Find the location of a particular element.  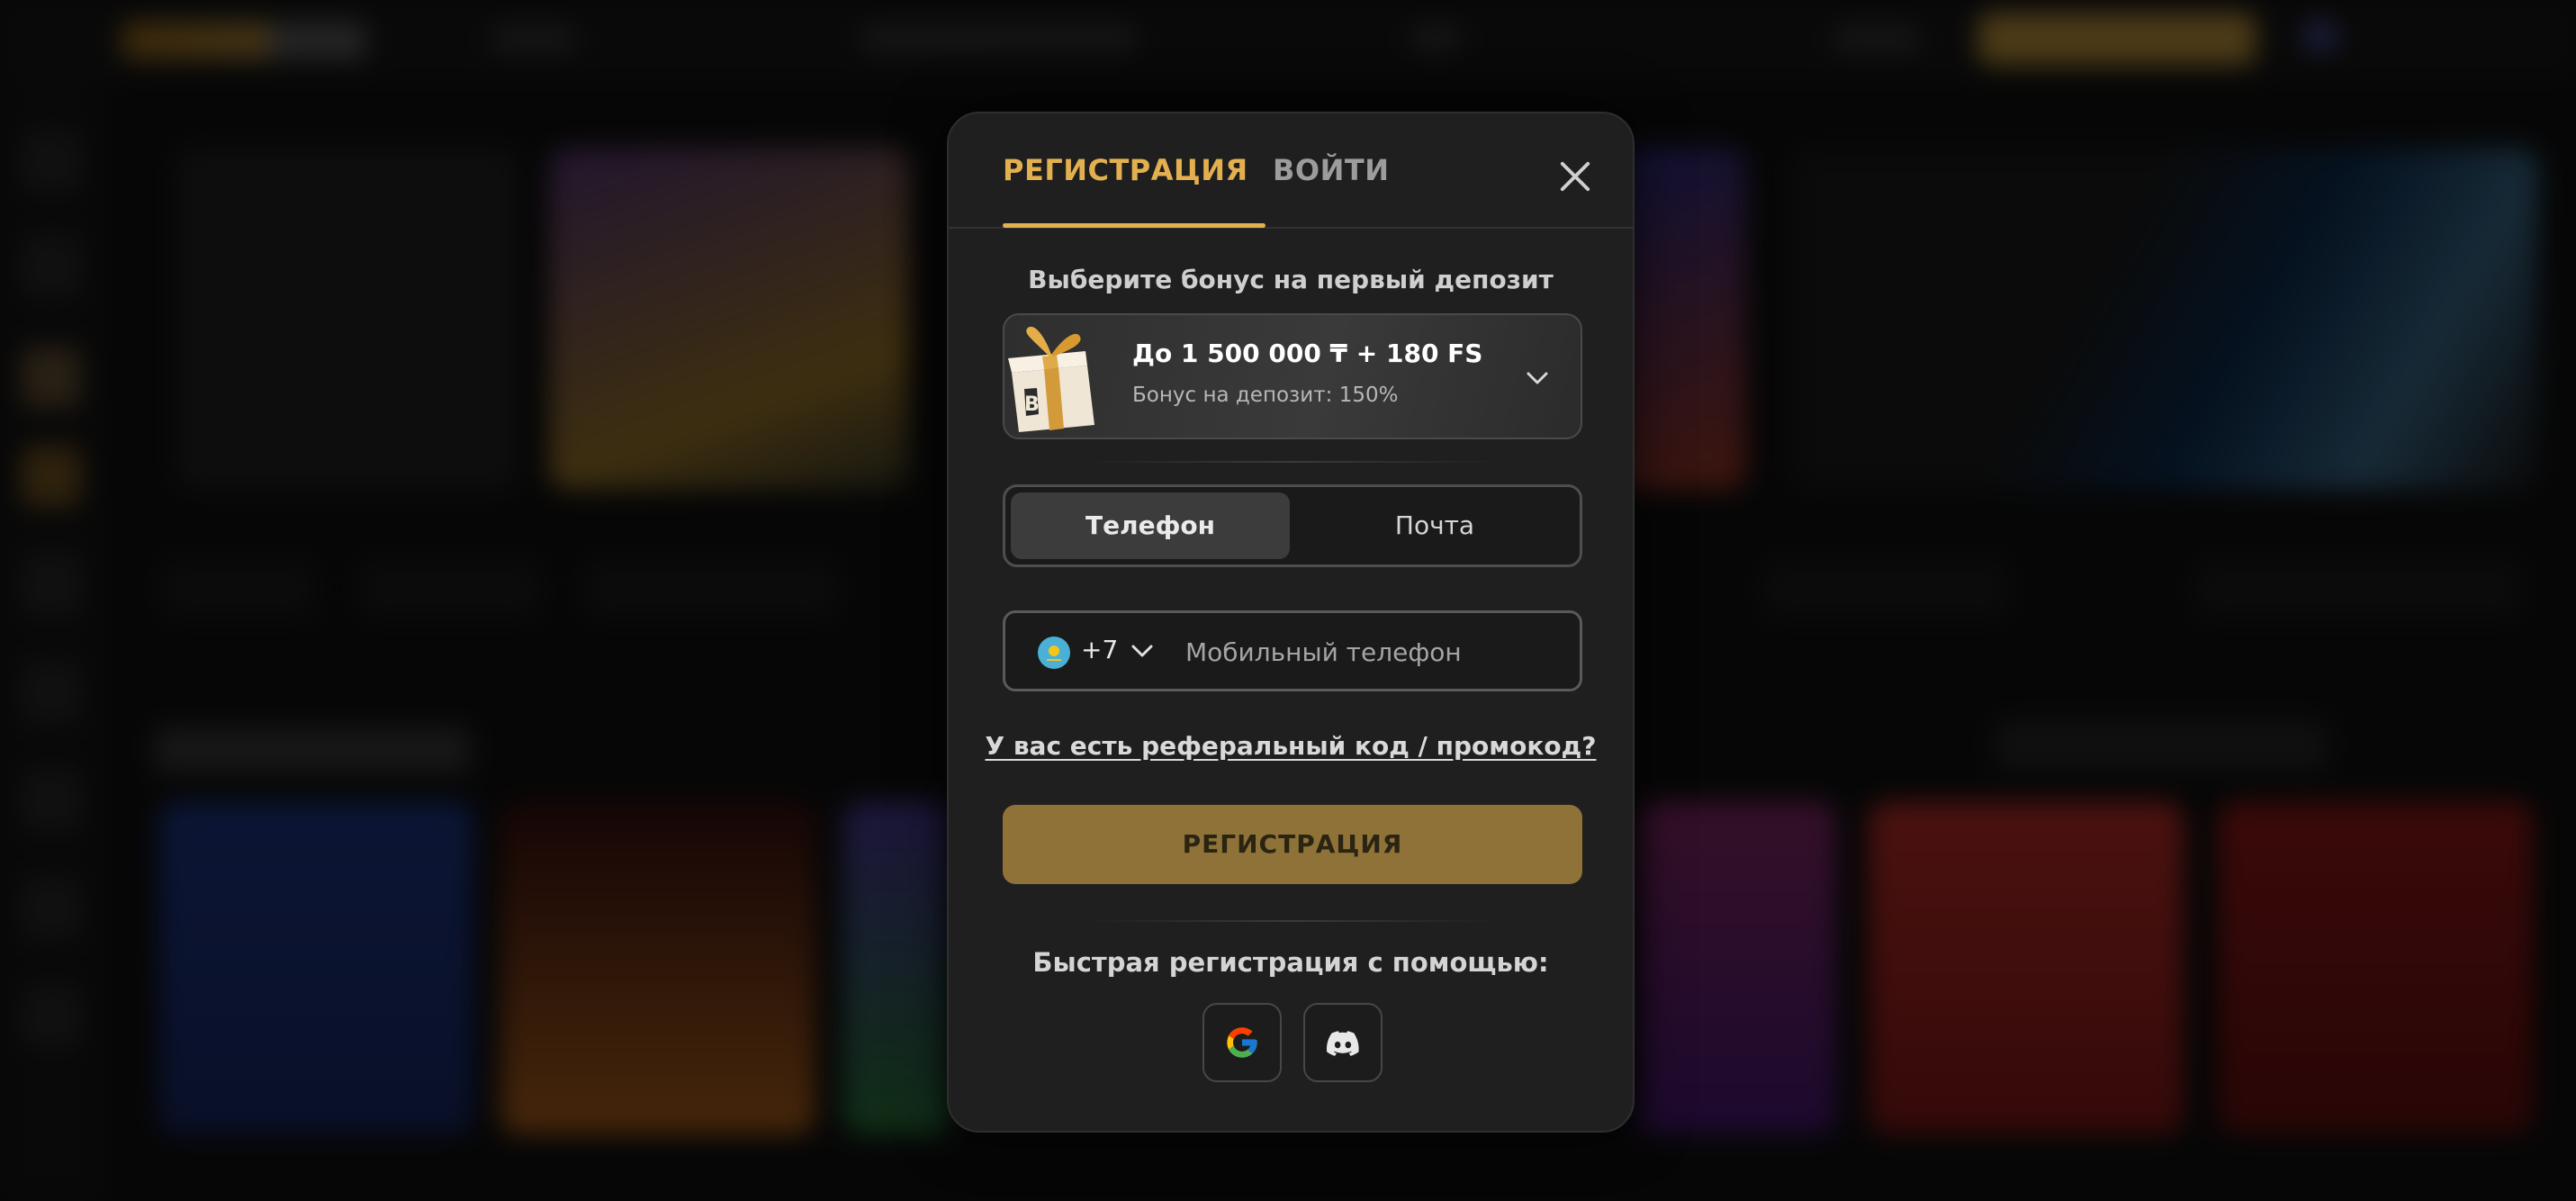

active-tab-indicator is located at coordinates (1134, 225).